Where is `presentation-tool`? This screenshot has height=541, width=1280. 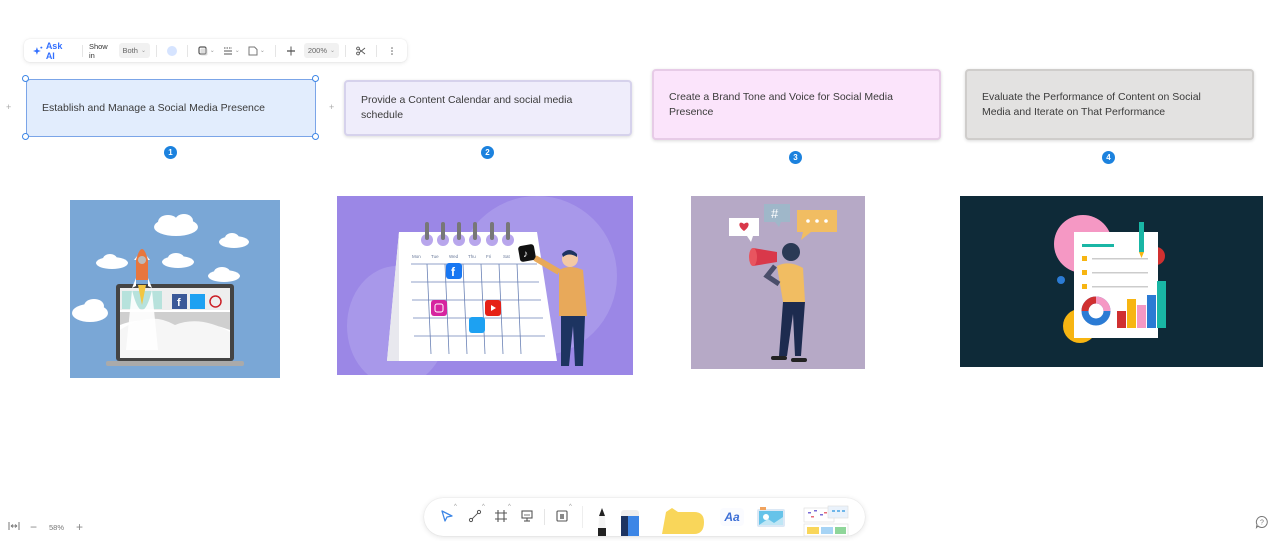 presentation-tool is located at coordinates (527, 516).